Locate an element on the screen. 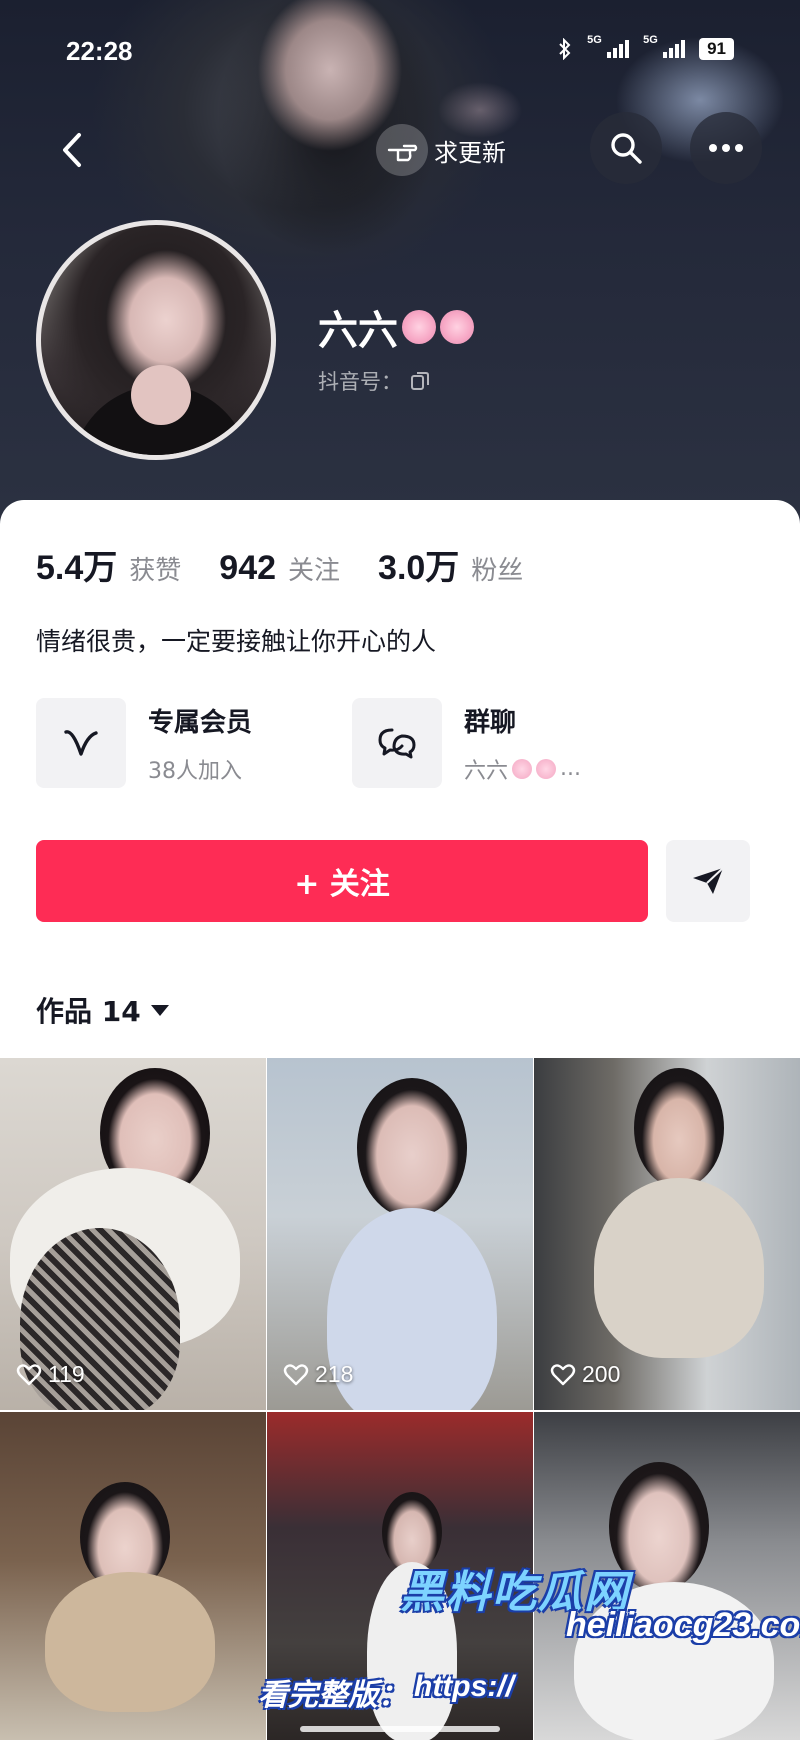 The height and width of the screenshot is (1740, 800). video-likes-count: 218 is located at coordinates (334, 1374).